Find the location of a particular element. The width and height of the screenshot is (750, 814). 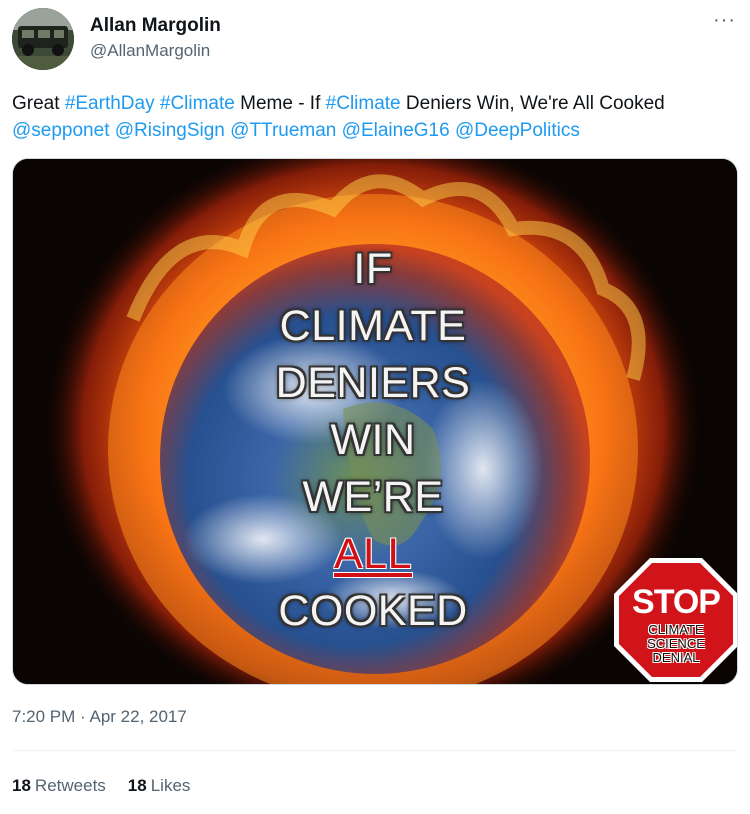

stop-sub-climate: CLIMATE is located at coordinates (676, 629).